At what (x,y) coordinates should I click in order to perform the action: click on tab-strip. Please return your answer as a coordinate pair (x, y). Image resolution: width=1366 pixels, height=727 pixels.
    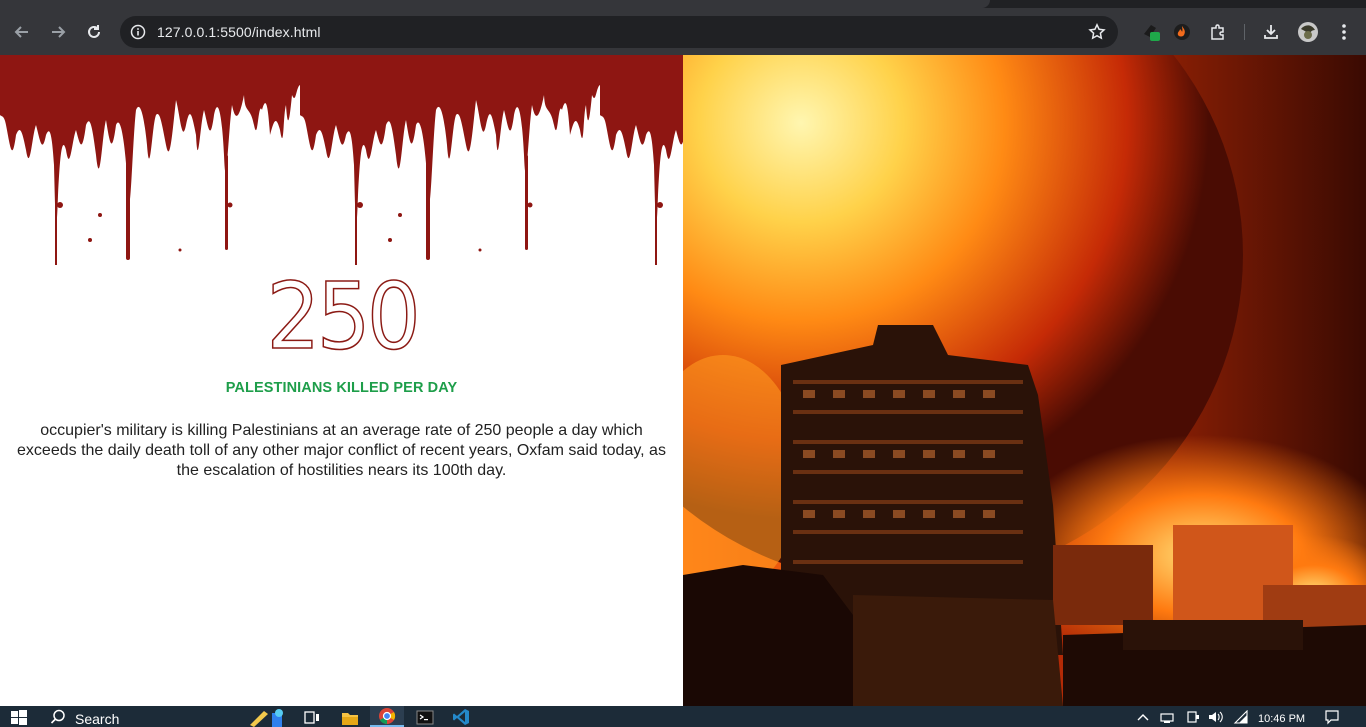
    Looking at the image, I should click on (683, 4).